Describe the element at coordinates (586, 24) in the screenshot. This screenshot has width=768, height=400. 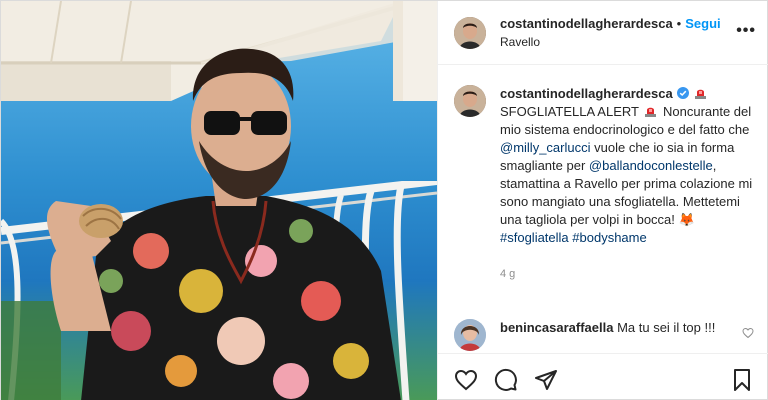
I see `author-username: costantinodellagherardesca` at that location.